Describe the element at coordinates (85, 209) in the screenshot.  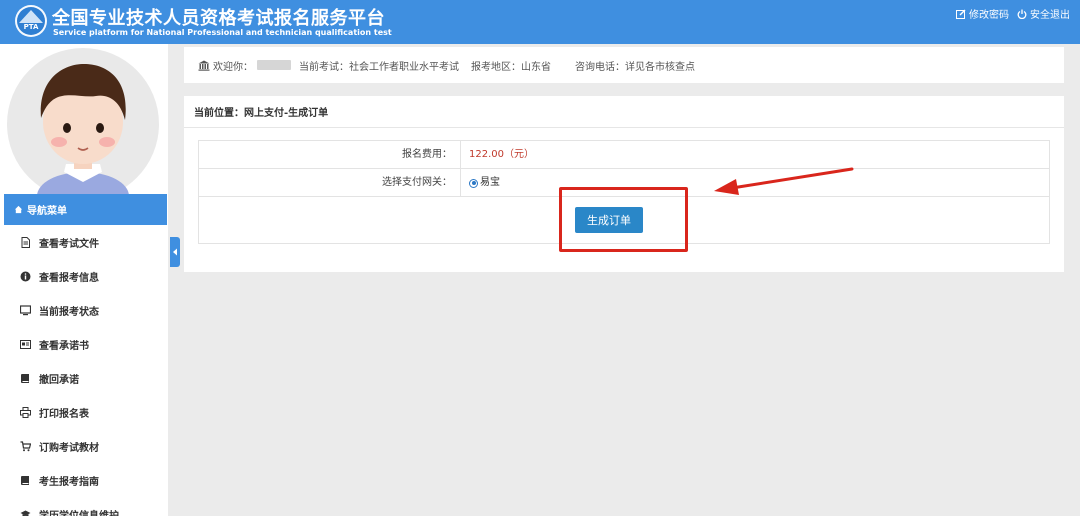
I see `nav-menu-header: 导航菜单` at that location.